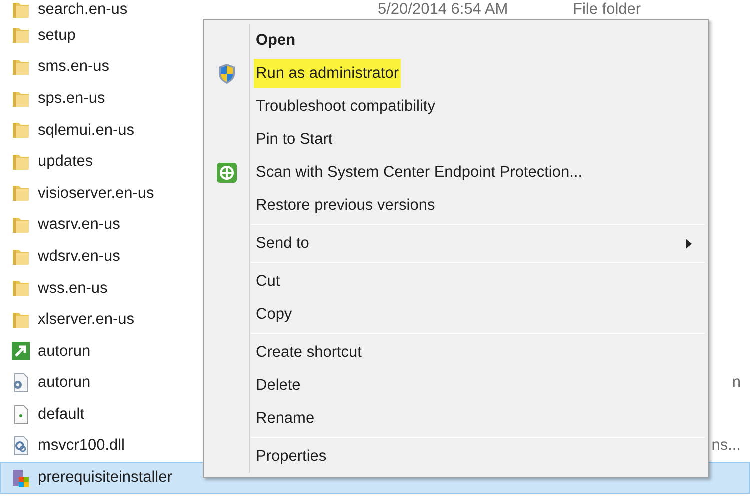 This screenshot has height=496, width=750. I want to click on type-text: File folder, so click(607, 10).